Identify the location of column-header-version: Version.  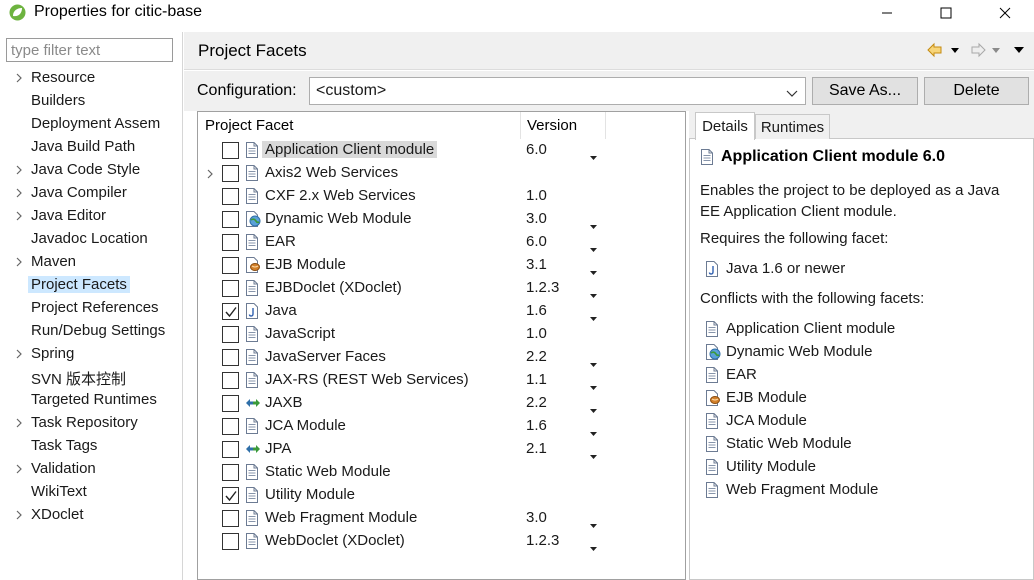
(552, 125).